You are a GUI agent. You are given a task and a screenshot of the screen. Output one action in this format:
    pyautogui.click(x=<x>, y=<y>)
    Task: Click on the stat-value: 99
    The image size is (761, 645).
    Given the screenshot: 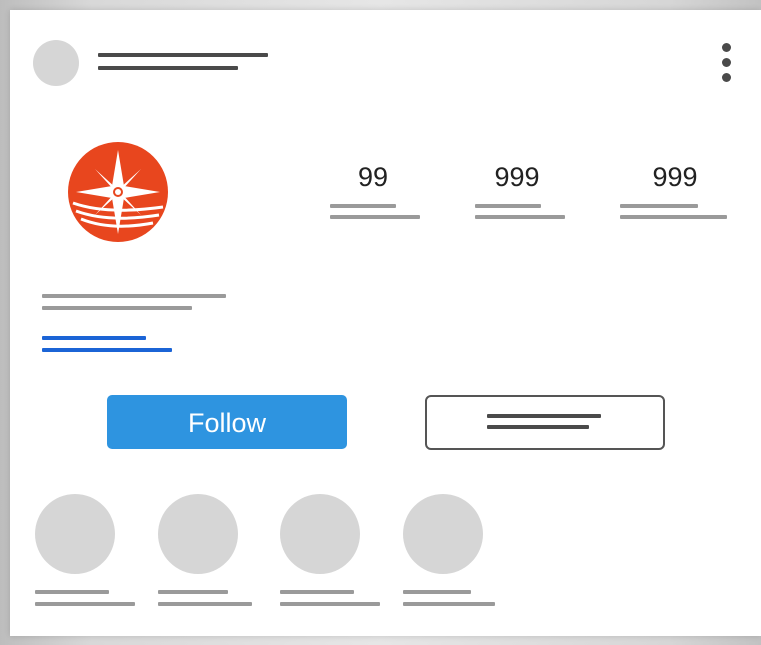 What is the action you would take?
    pyautogui.click(x=373, y=177)
    